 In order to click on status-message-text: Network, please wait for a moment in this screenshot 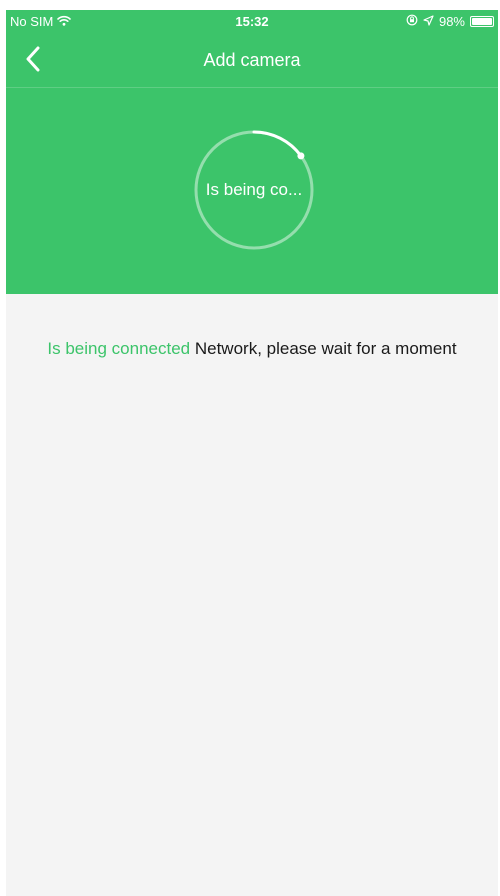, I will do `click(323, 348)`.